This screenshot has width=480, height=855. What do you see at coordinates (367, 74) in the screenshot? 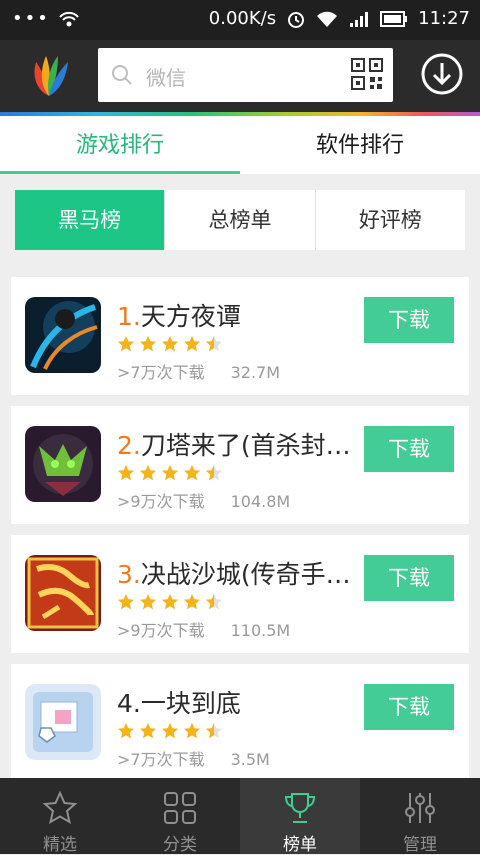
I see `qr-code-icon` at bounding box center [367, 74].